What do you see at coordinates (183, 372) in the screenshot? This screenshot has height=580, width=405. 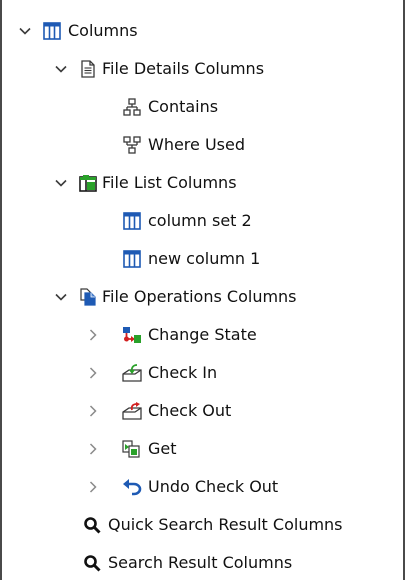 I see `tree-node-label: Check In` at bounding box center [183, 372].